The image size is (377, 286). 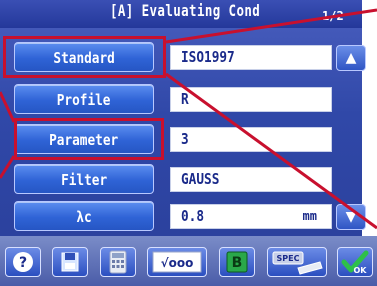 What do you see at coordinates (271, 26) in the screenshot?
I see `callout-line-top` at bounding box center [271, 26].